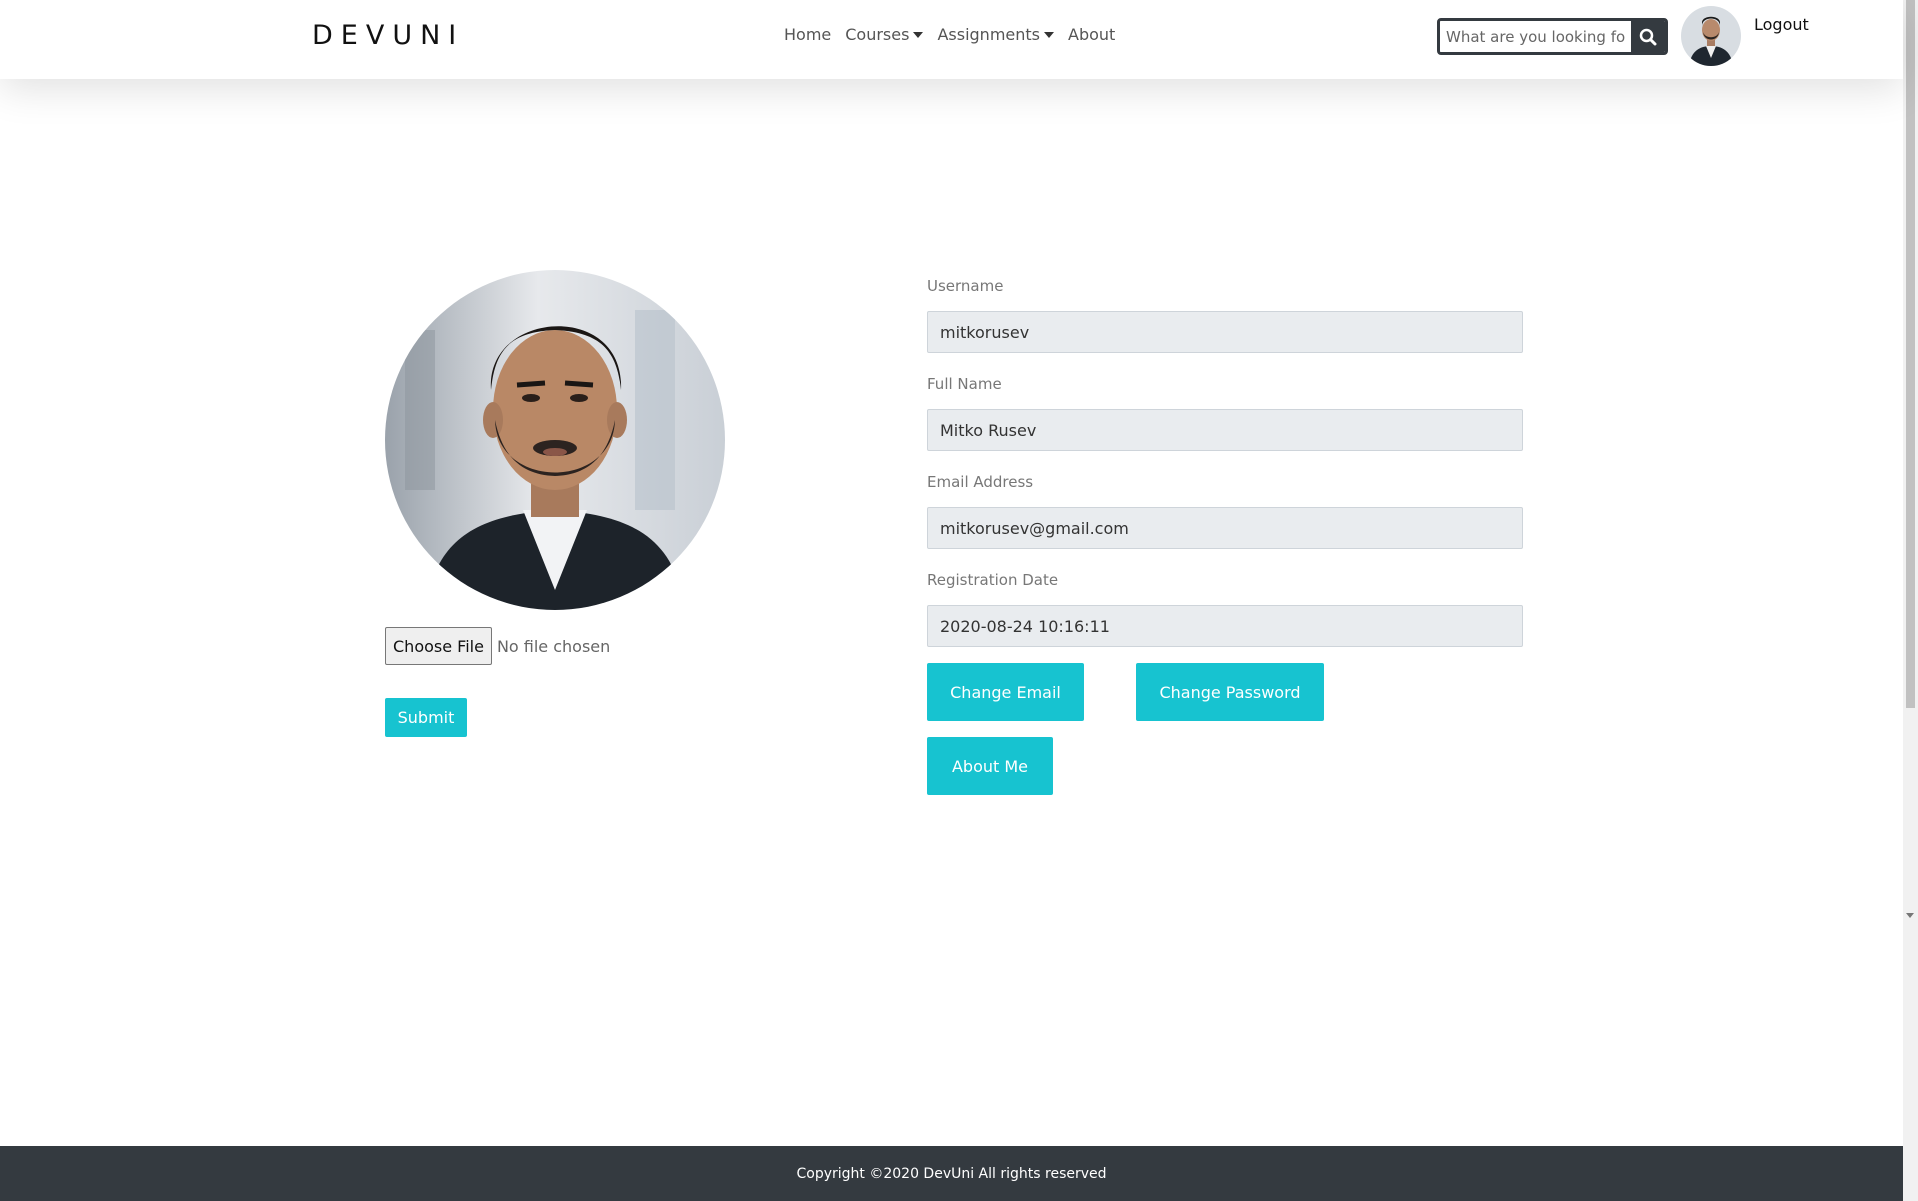  Describe the element at coordinates (1910, 915) in the screenshot. I see `scroll-down-icon` at that location.